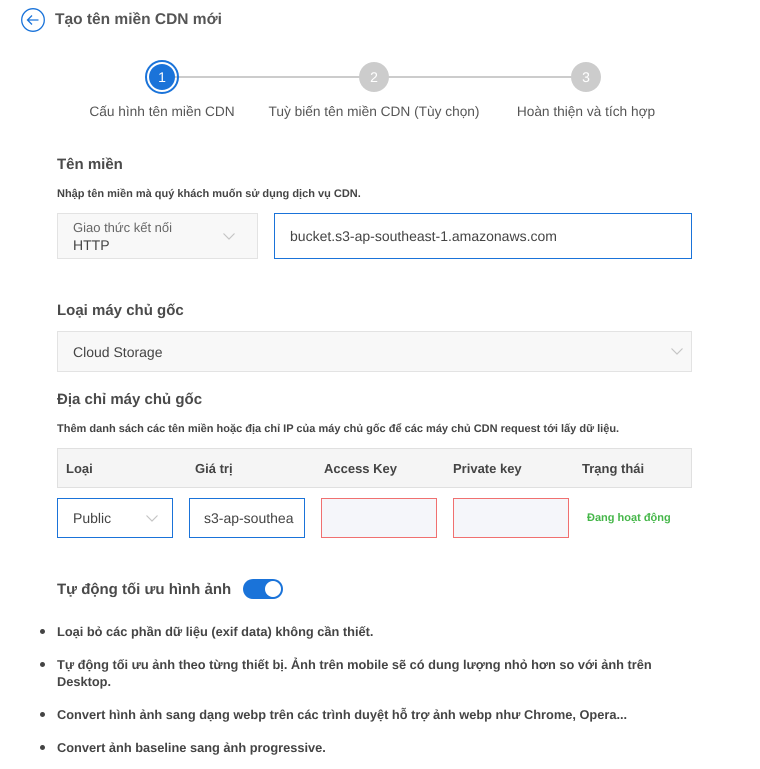 This screenshot has height=769, width=760. I want to click on column-header: Trạng thái, so click(613, 468).